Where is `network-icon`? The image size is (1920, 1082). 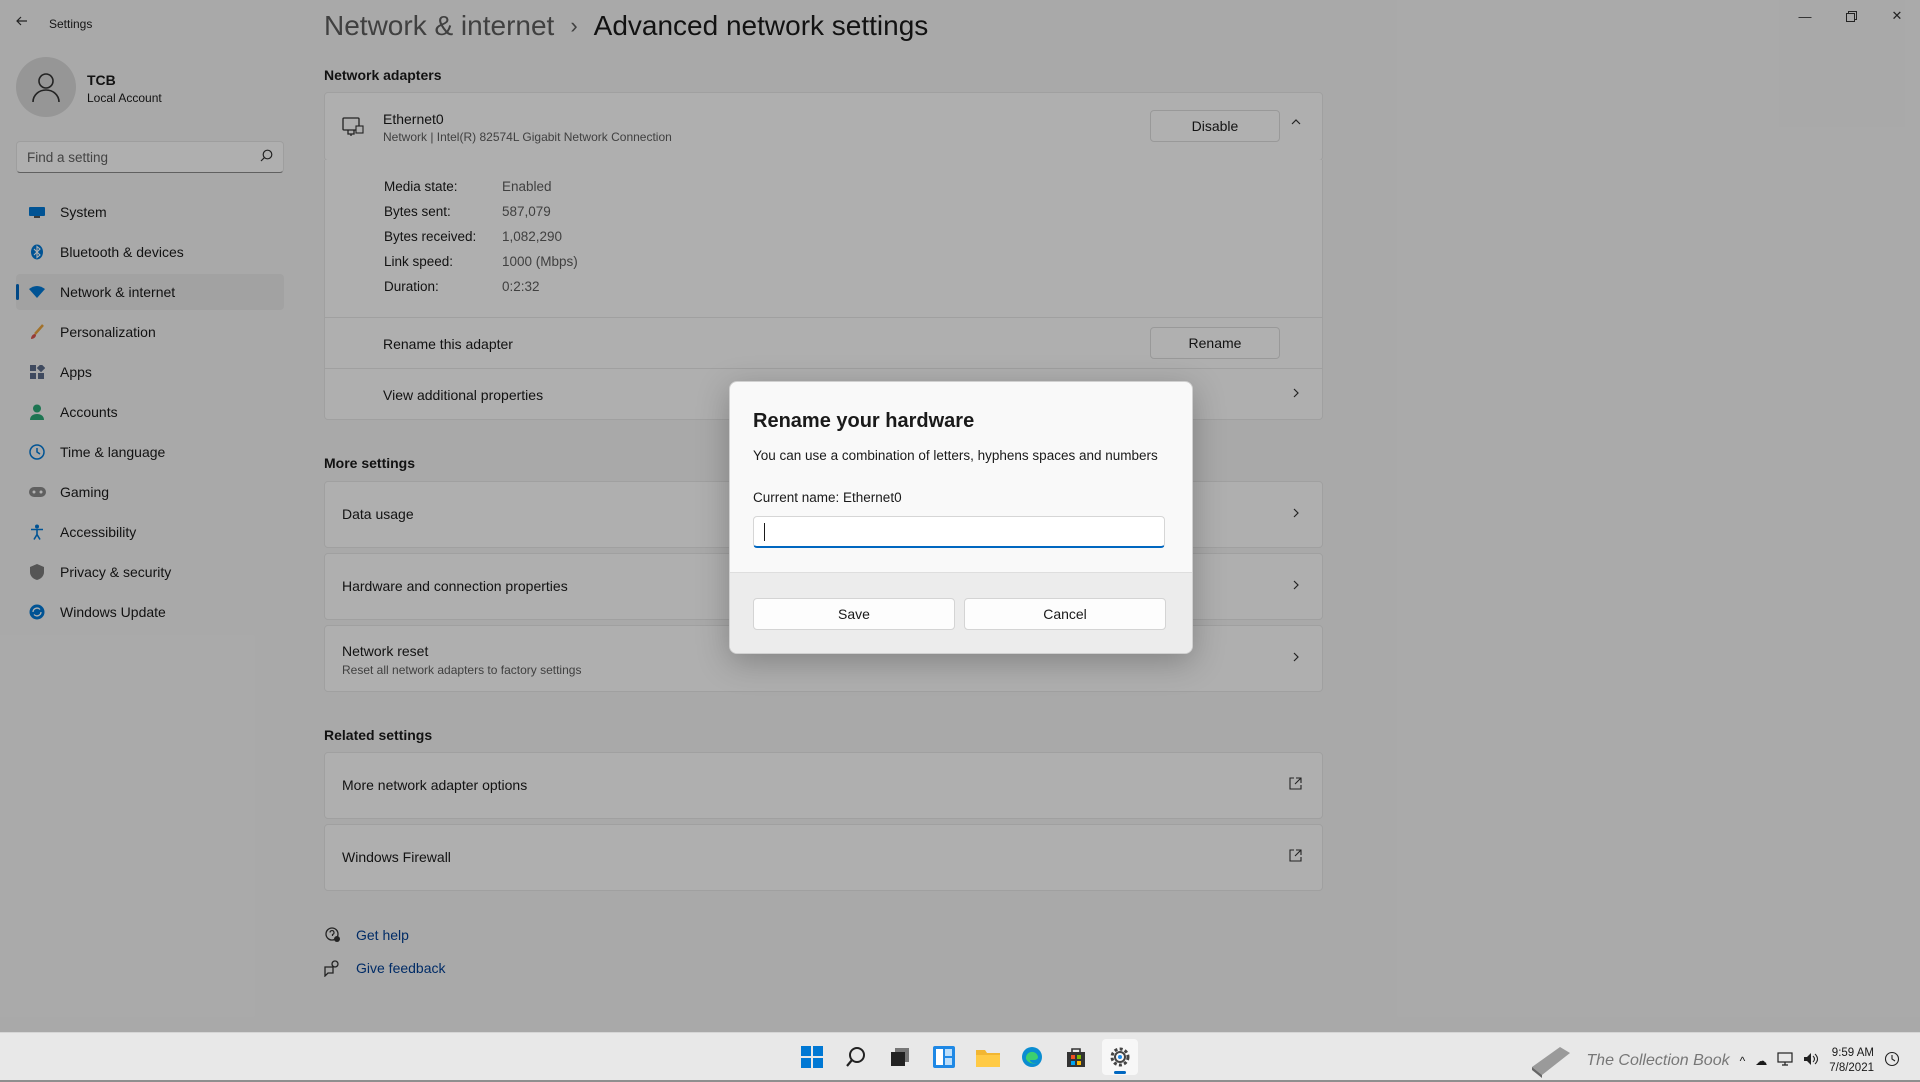 network-icon is located at coordinates (1785, 1060).